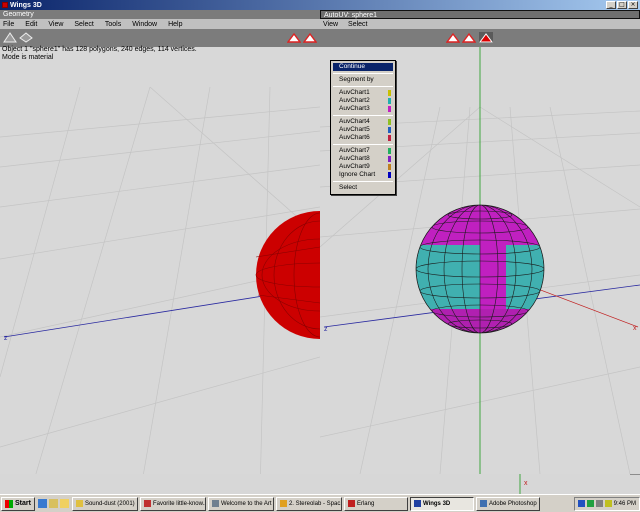 This screenshot has height=512, width=640. I want to click on menu-view: View, so click(55, 24).